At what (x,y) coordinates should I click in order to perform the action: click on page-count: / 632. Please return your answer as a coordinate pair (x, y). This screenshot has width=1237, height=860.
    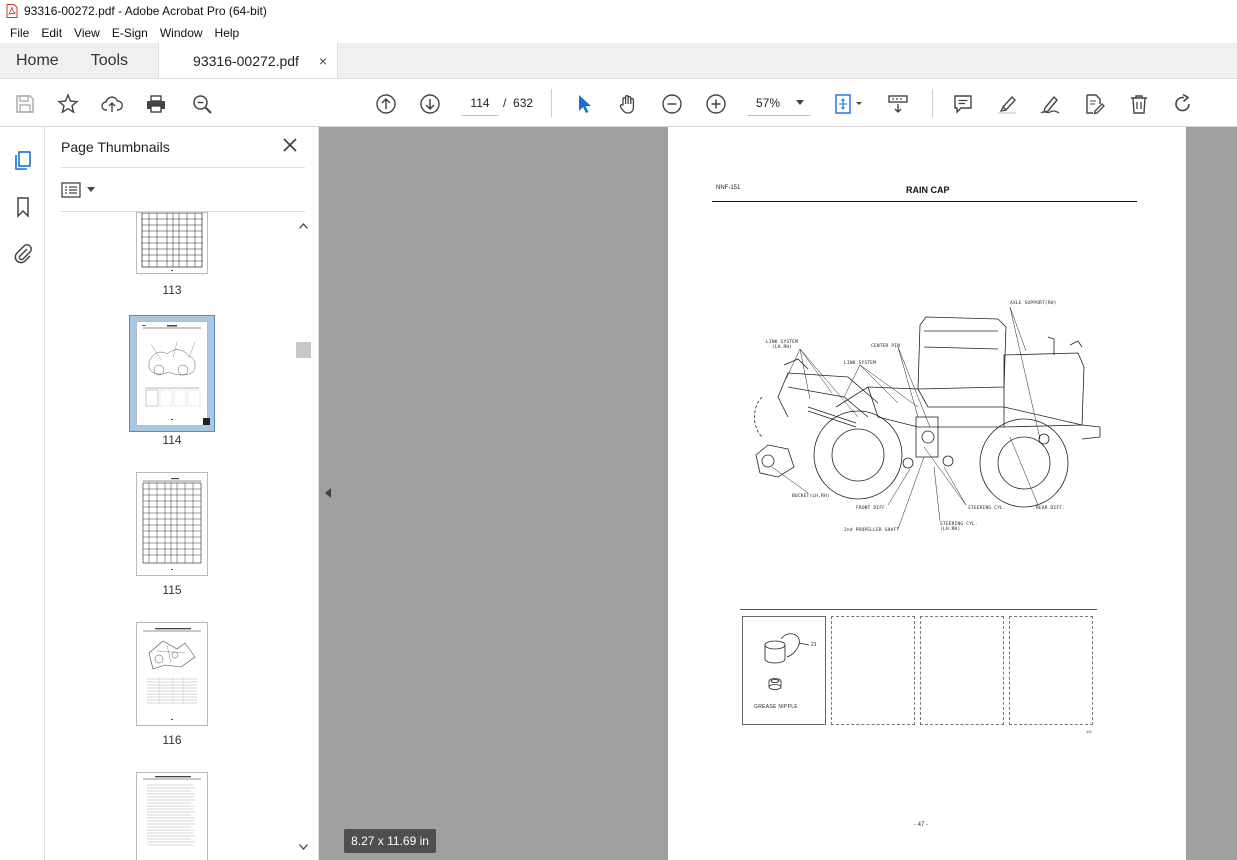
    Looking at the image, I should click on (518, 103).